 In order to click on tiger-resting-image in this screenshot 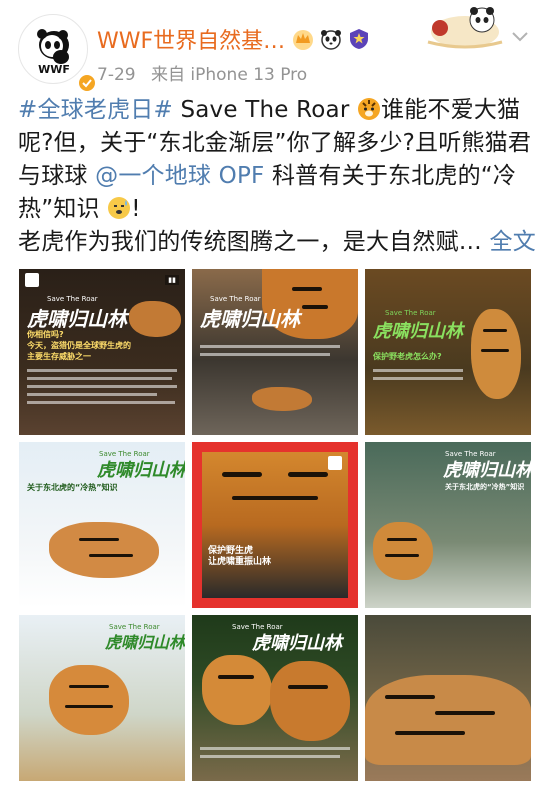, I will do `click(448, 720)`.